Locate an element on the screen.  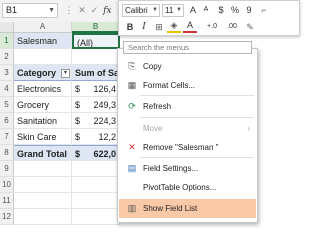
menu-search-placeholder: Search the menus is located at coordinates (158, 47).